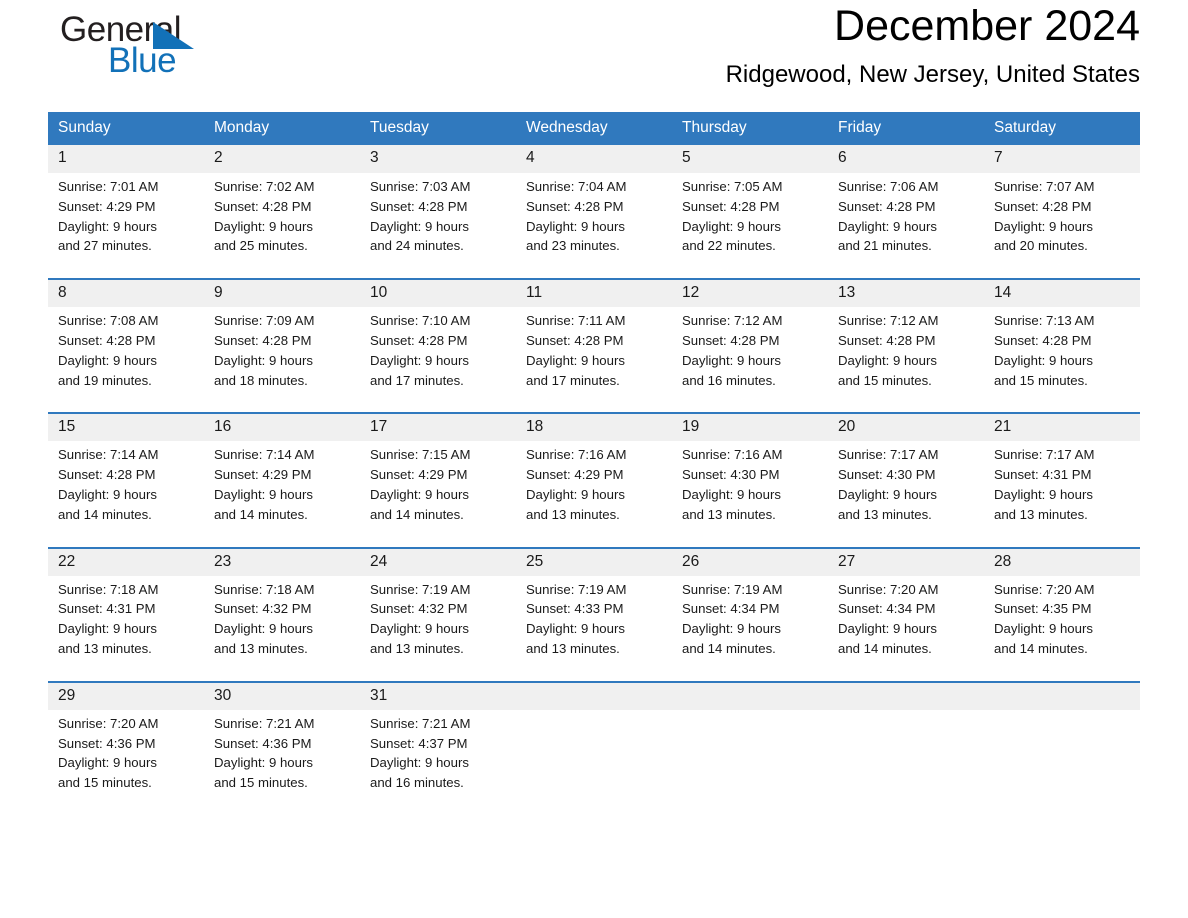  Describe the element at coordinates (263, 743) in the screenshot. I see `sunset-text: Sunset: 4:36 PM` at that location.